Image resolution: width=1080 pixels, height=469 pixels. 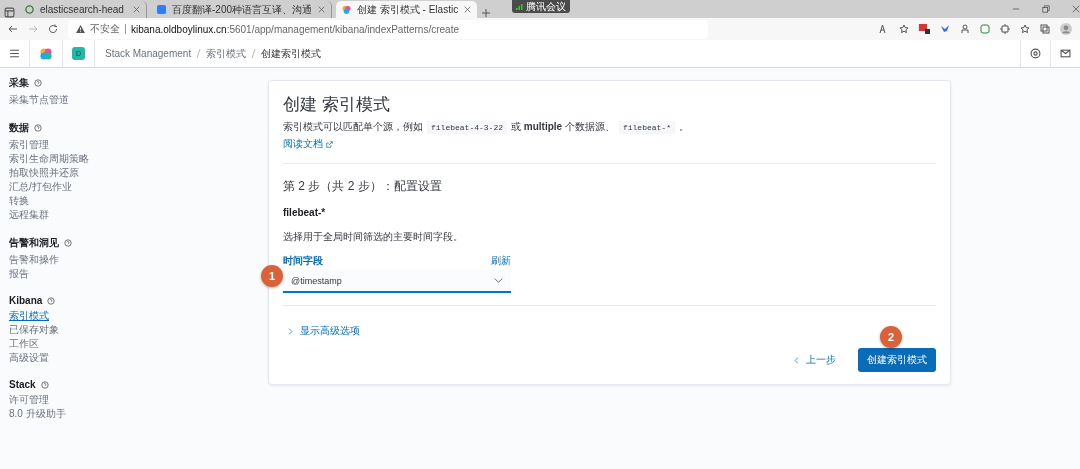 What do you see at coordinates (501, 261) in the screenshot?
I see `refresh-button: 刷新` at bounding box center [501, 261].